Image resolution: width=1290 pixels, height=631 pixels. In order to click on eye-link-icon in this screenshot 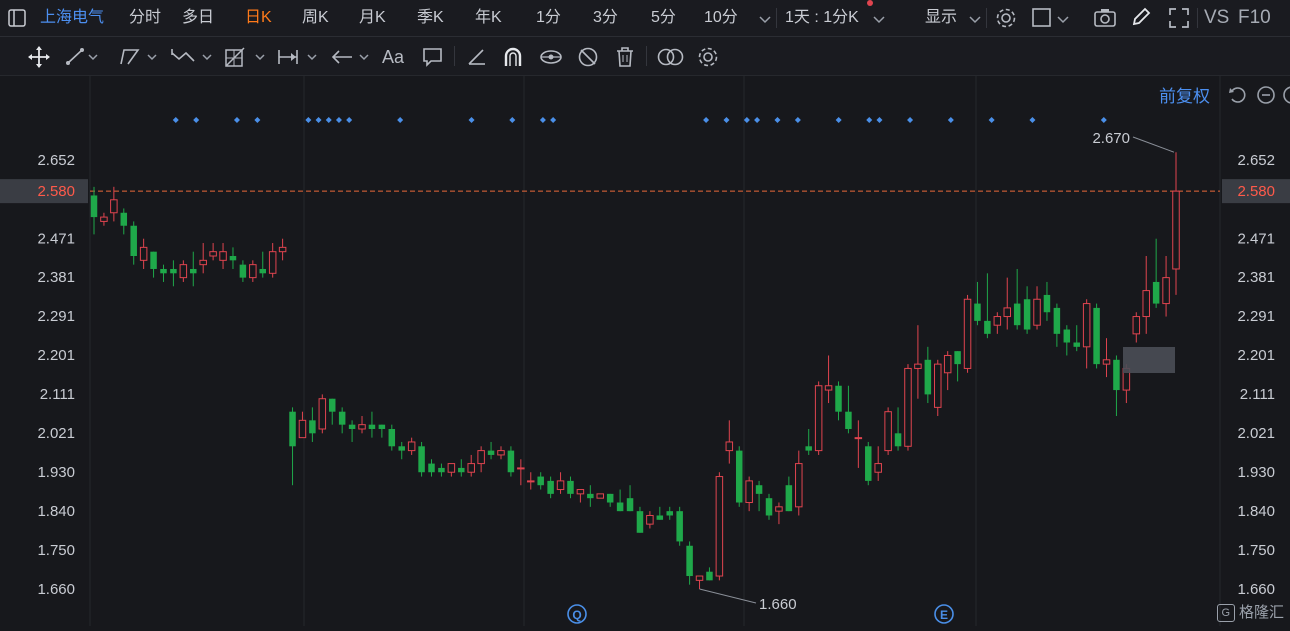, I will do `click(551, 59)`.